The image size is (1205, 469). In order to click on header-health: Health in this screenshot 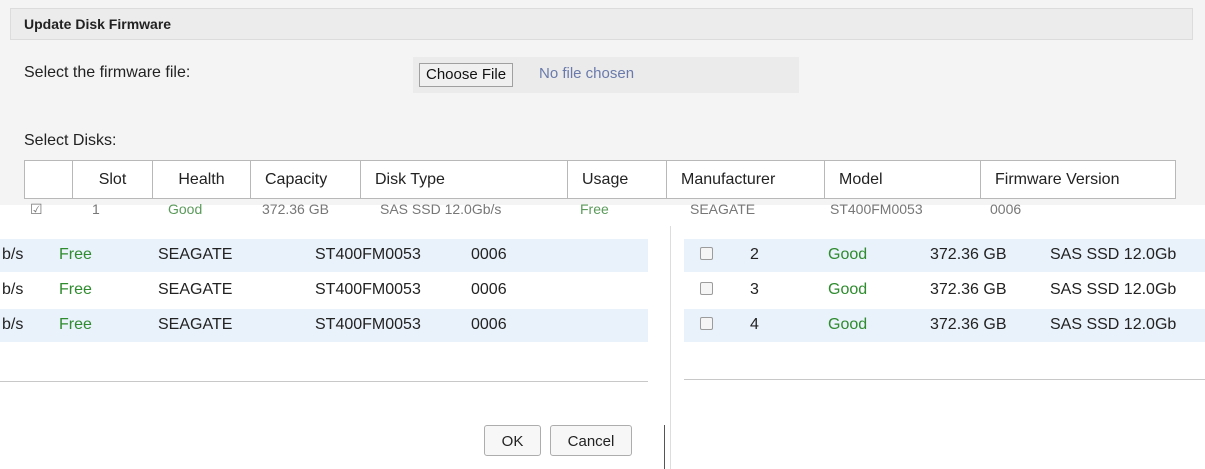, I will do `click(201, 179)`.